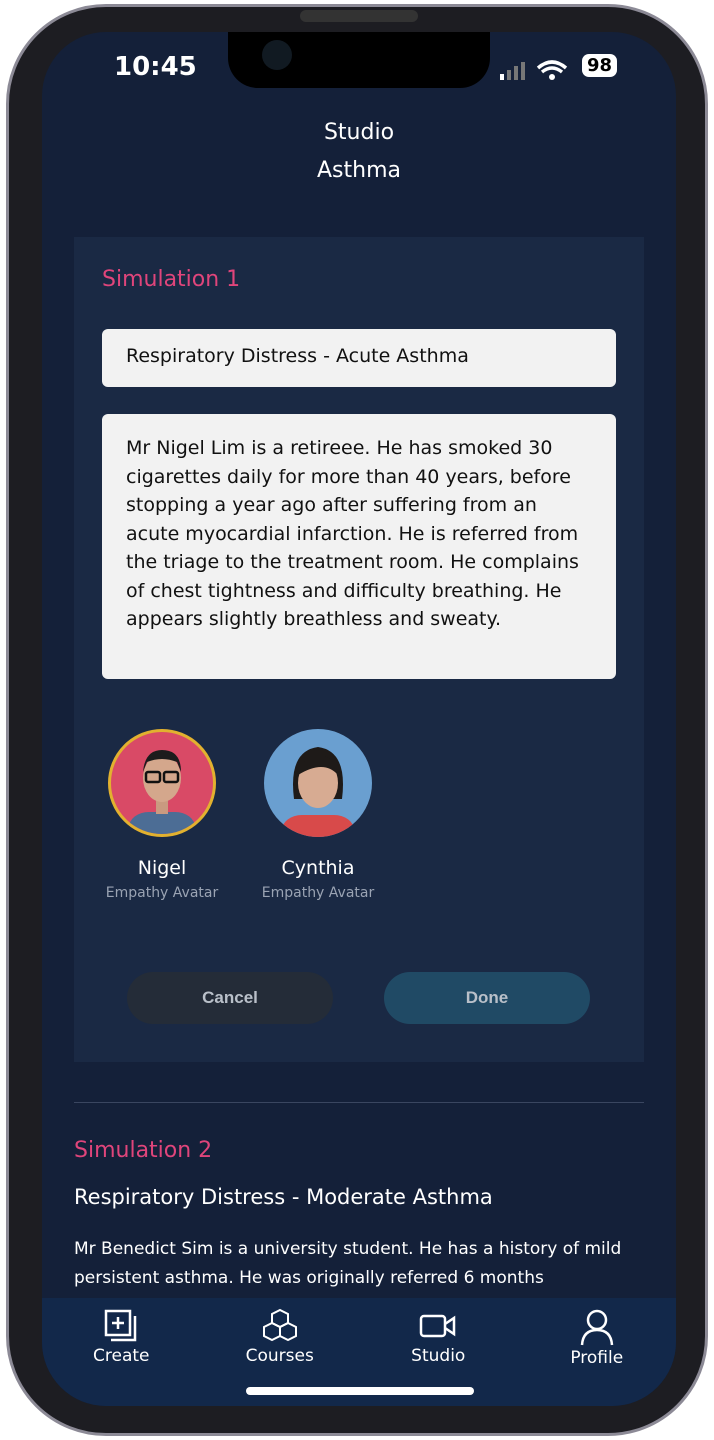  I want to click on nav-label: Create, so click(121, 1356).